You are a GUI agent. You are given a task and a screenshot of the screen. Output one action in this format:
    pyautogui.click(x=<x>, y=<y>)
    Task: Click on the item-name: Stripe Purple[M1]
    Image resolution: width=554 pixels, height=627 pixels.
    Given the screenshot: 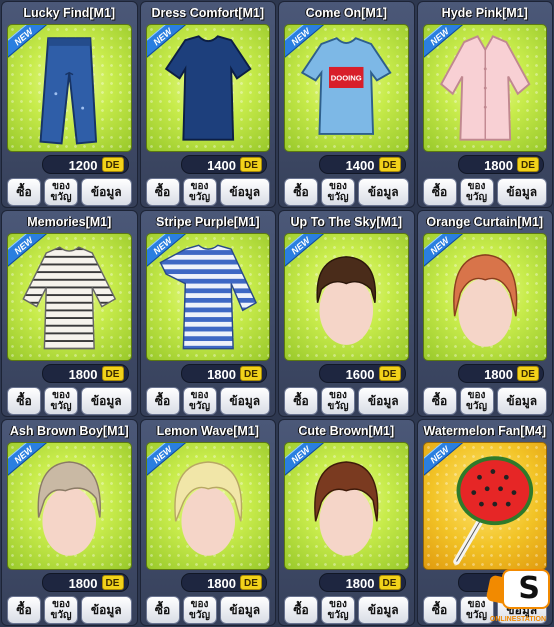 What is the action you would take?
    pyautogui.click(x=208, y=222)
    